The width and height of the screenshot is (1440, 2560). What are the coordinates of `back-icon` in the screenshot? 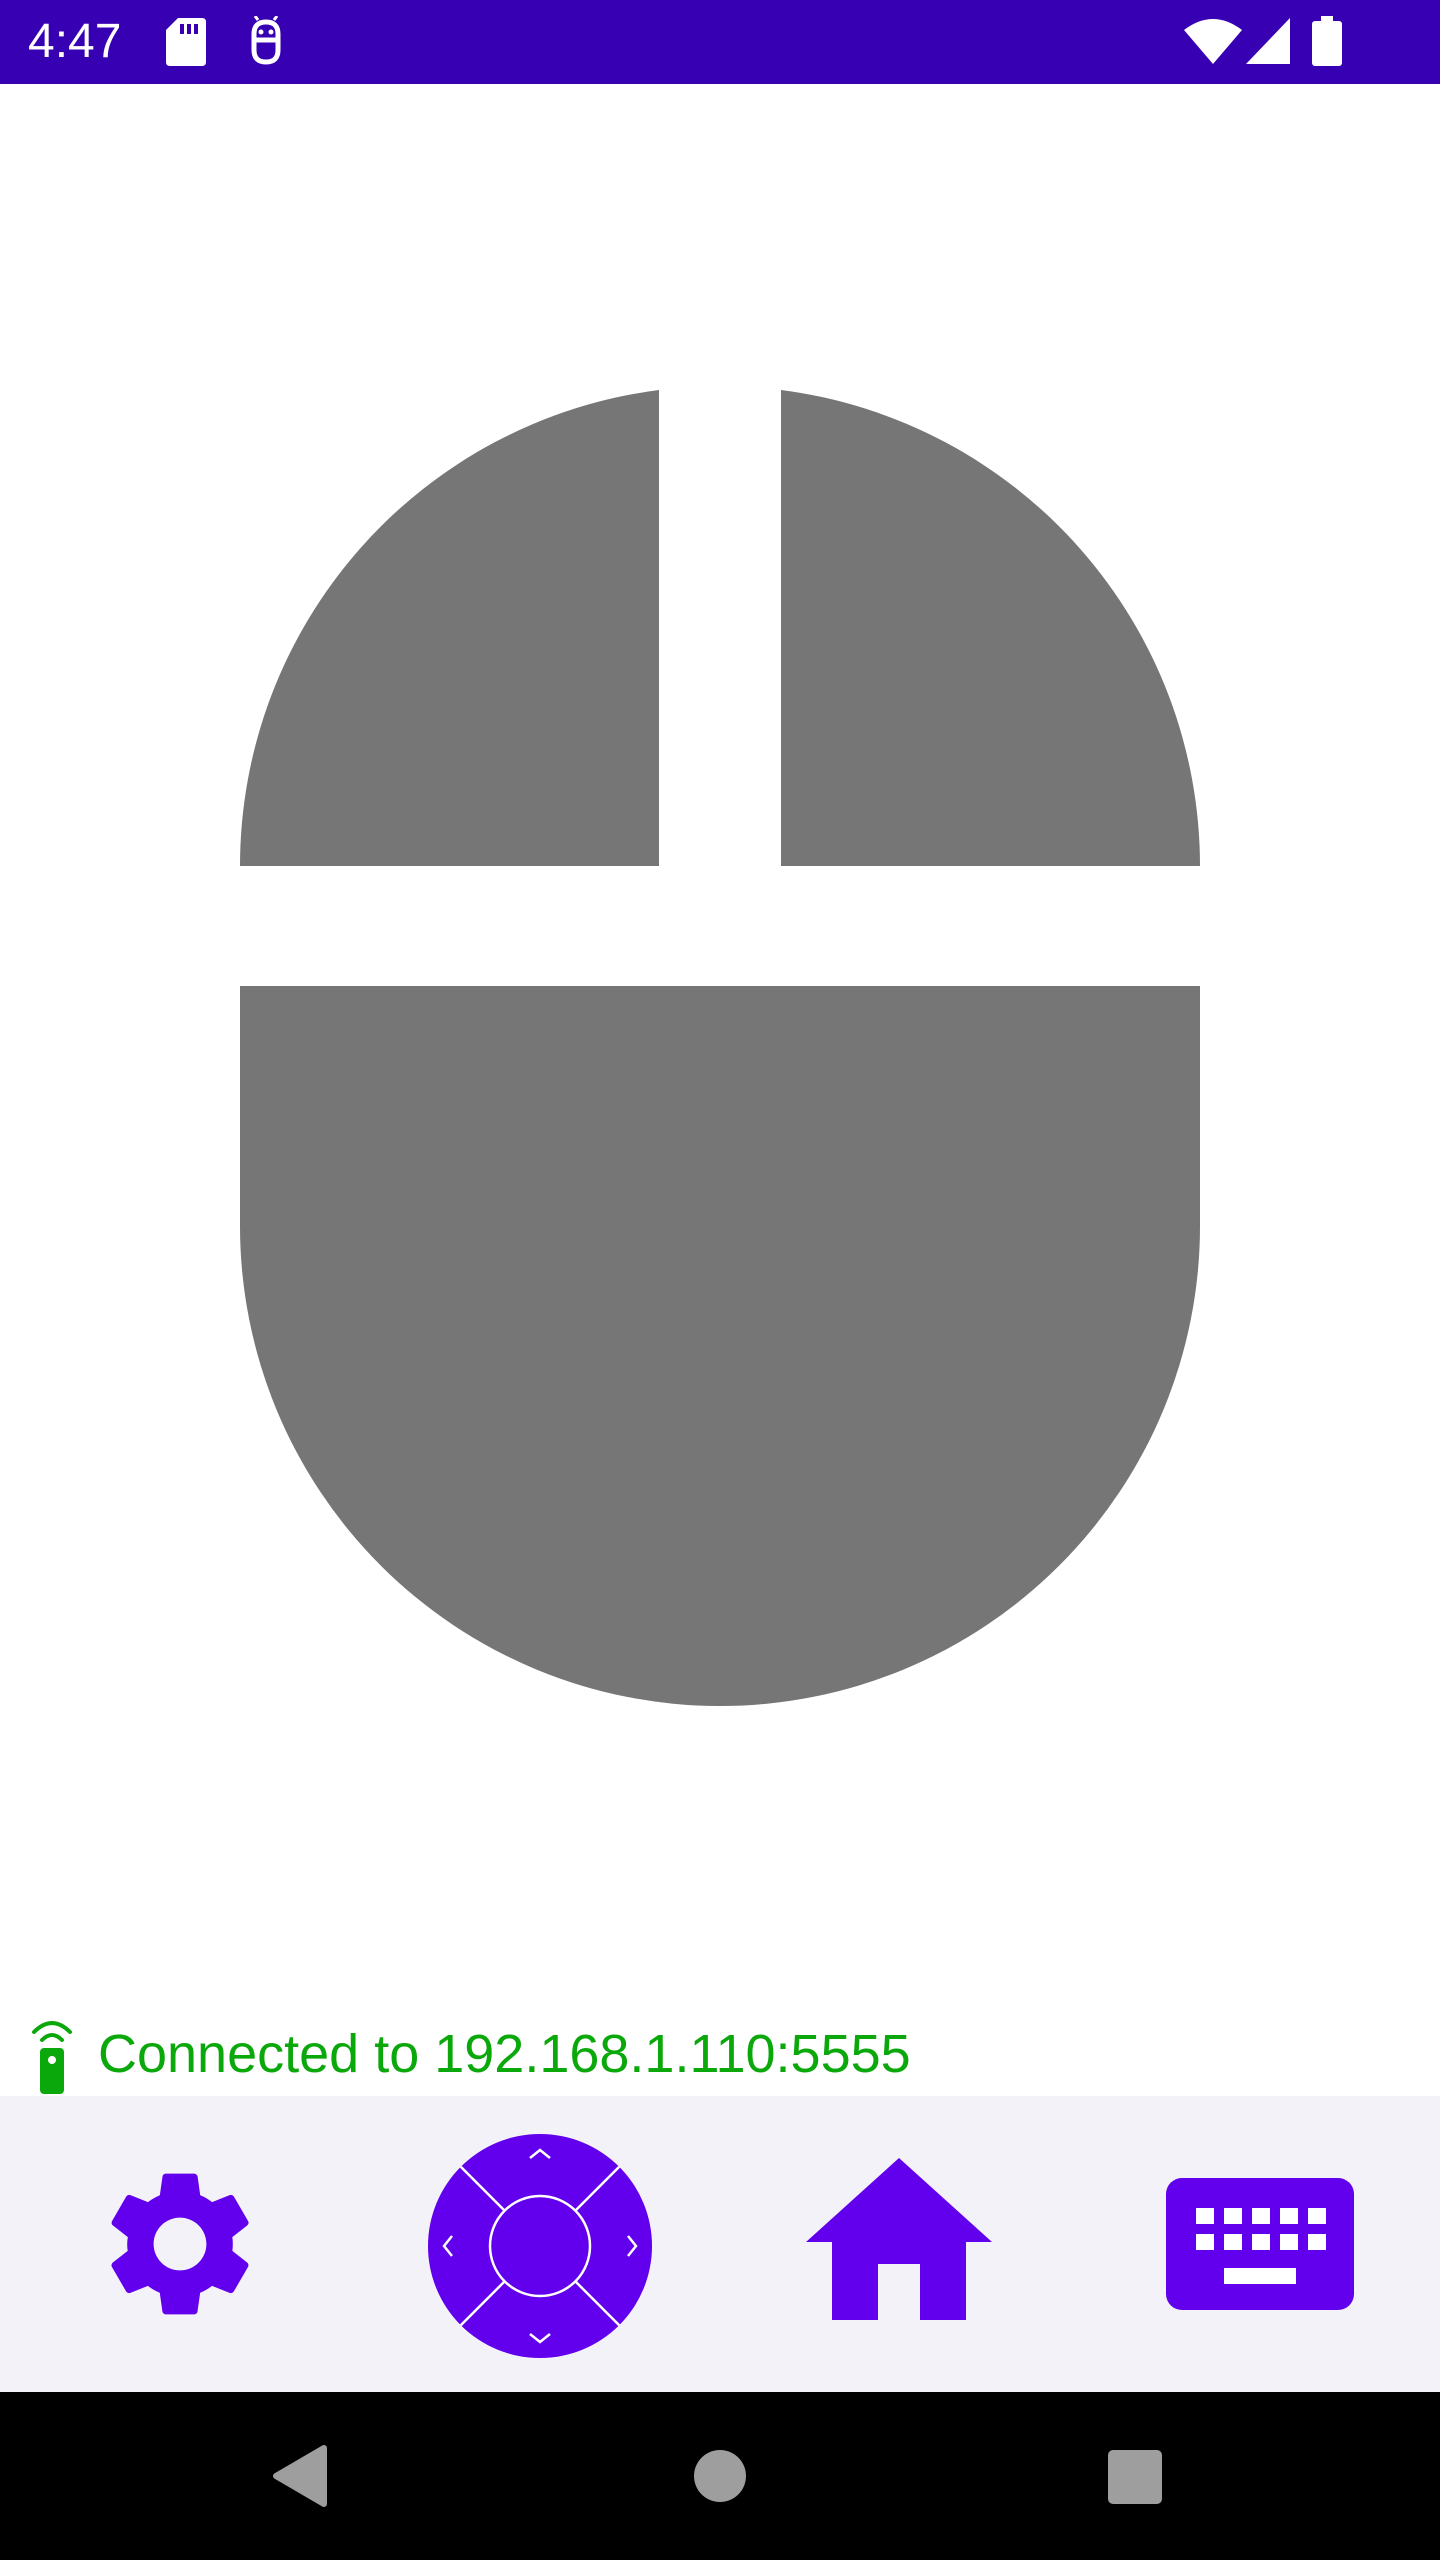 It's located at (299, 2476).